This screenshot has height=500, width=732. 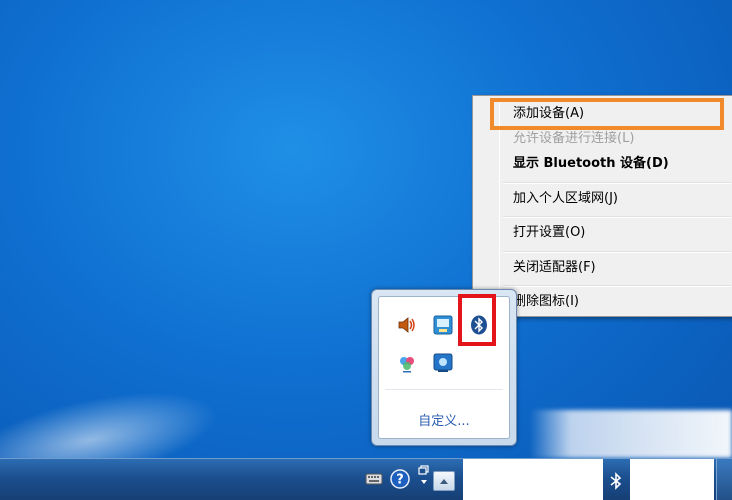 I want to click on show-hidden-icons-button, so click(x=444, y=481).